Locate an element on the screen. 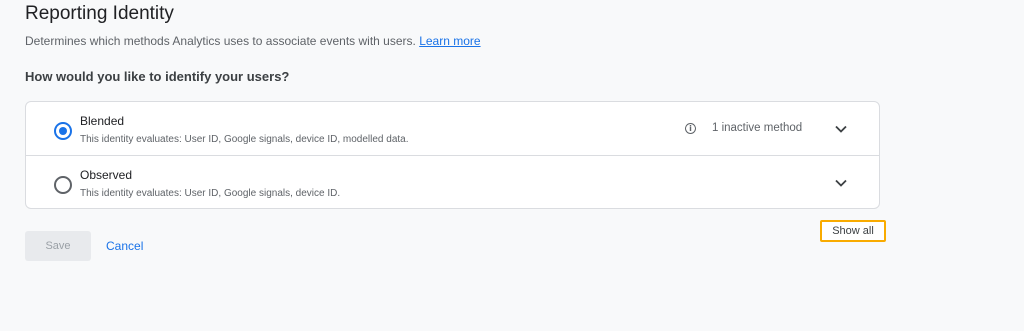 The height and width of the screenshot is (331, 1024). radio-blended is located at coordinates (63, 131).